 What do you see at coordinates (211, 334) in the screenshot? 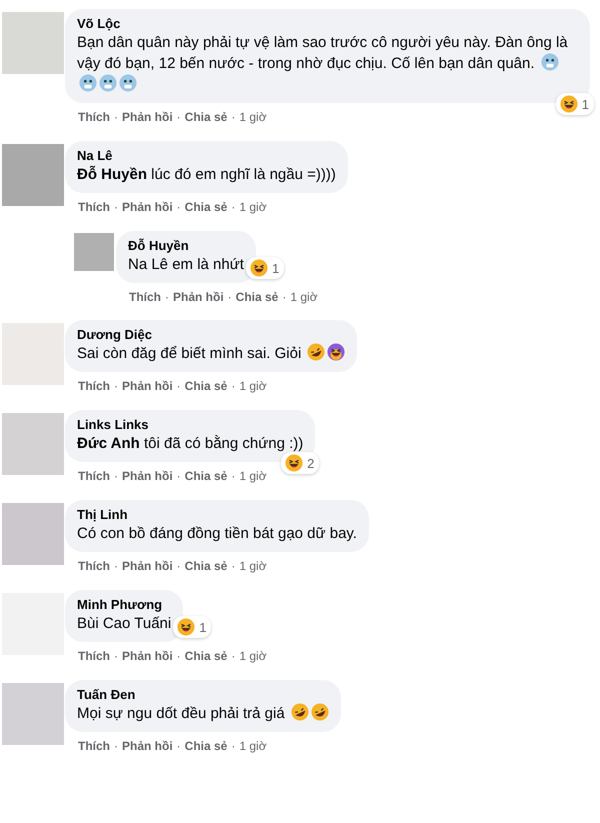
I see `comment-author: Dương Diệc` at bounding box center [211, 334].